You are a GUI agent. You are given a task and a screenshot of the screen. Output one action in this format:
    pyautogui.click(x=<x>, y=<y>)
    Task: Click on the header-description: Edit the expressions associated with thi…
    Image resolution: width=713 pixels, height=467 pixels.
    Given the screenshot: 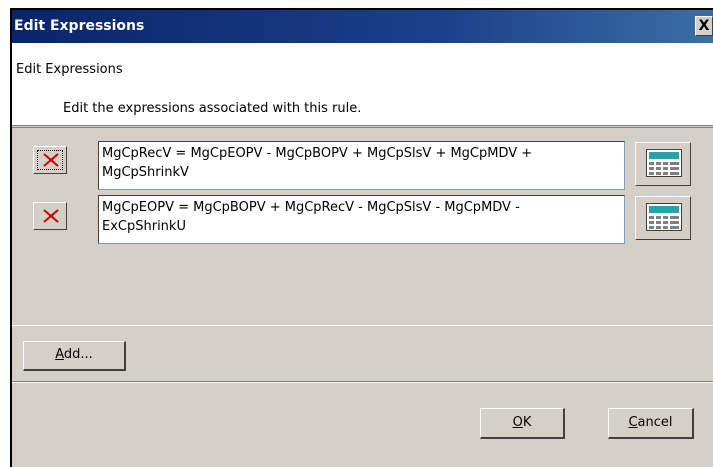 What is the action you would take?
    pyautogui.click(x=212, y=108)
    